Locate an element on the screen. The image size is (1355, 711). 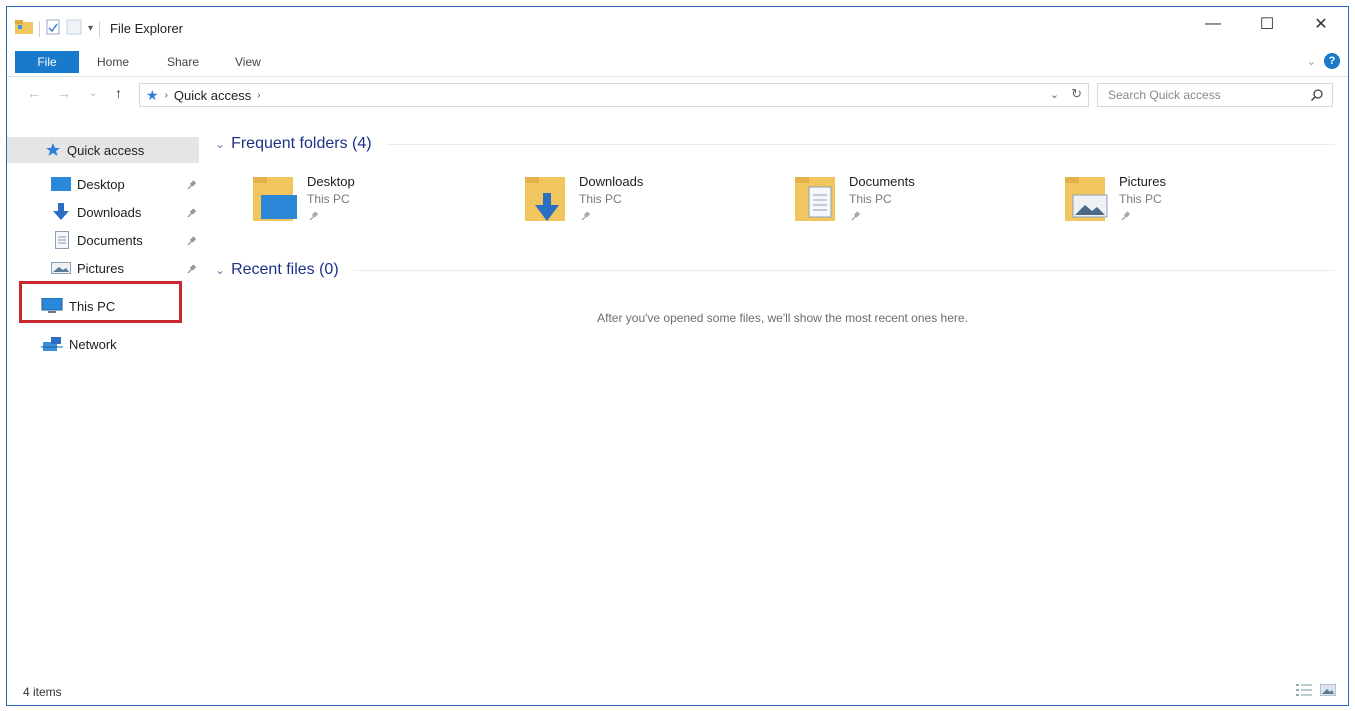
folder-tile-pictures: Pictures This PC is located at coordinates (1147, 201).